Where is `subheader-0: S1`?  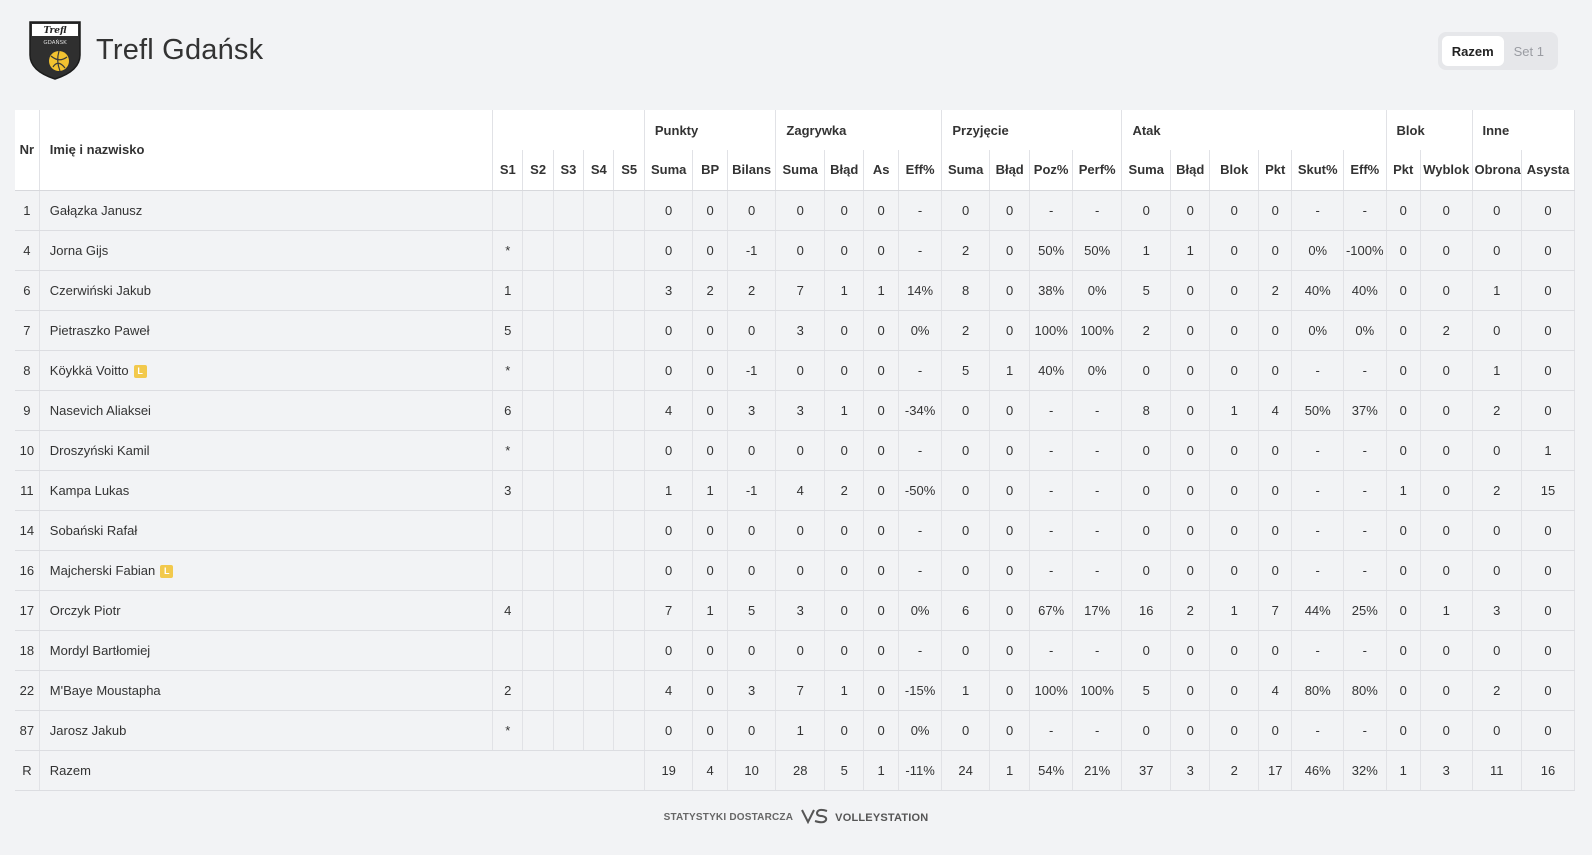 subheader-0: S1 is located at coordinates (508, 170).